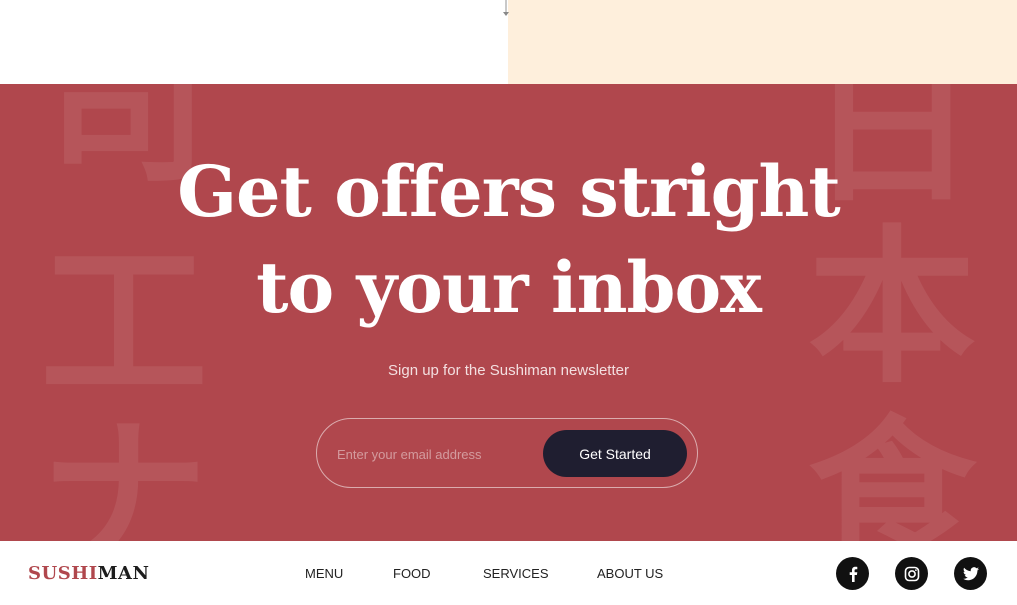 This screenshot has width=1017, height=605. I want to click on logo-part-man: MAN, so click(123, 573).